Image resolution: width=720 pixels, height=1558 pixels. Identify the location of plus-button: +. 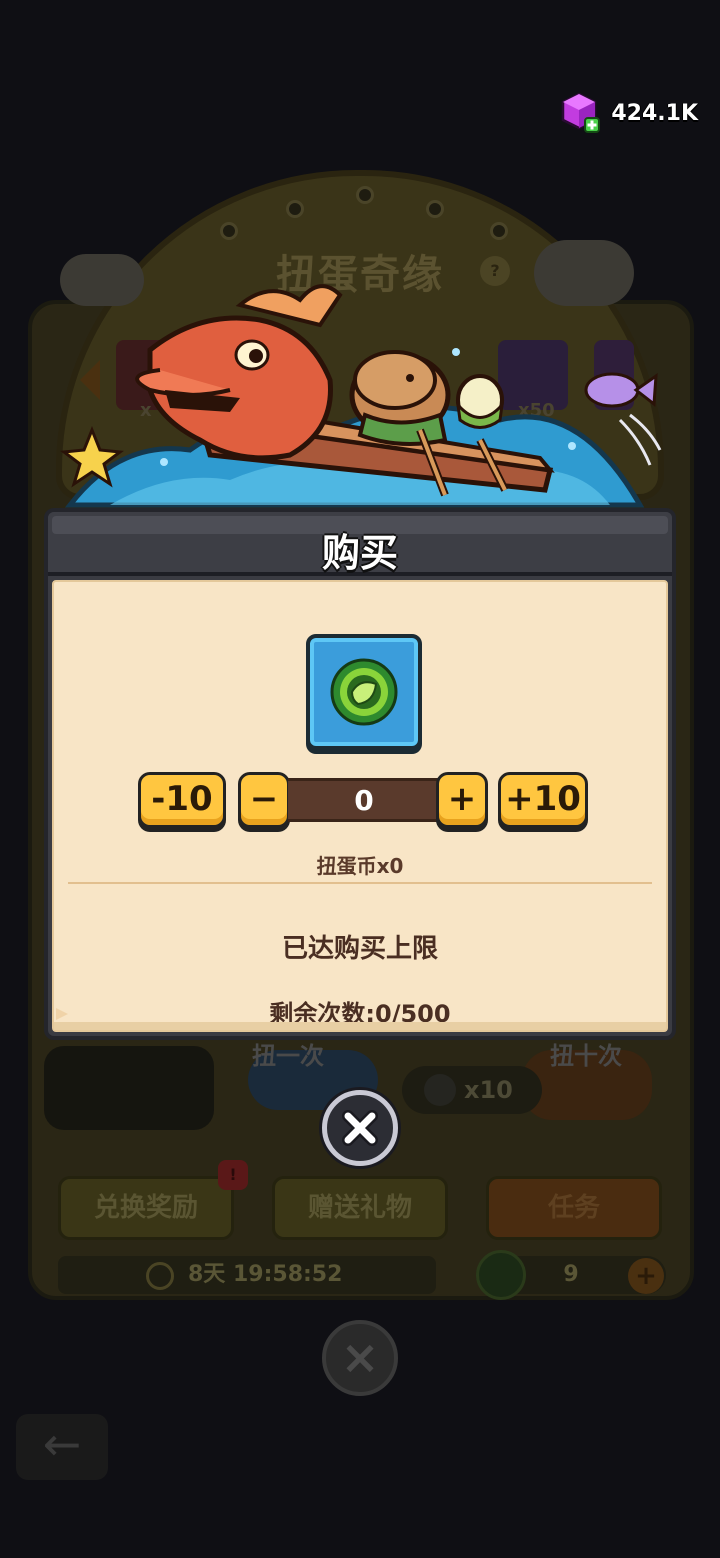
(462, 800).